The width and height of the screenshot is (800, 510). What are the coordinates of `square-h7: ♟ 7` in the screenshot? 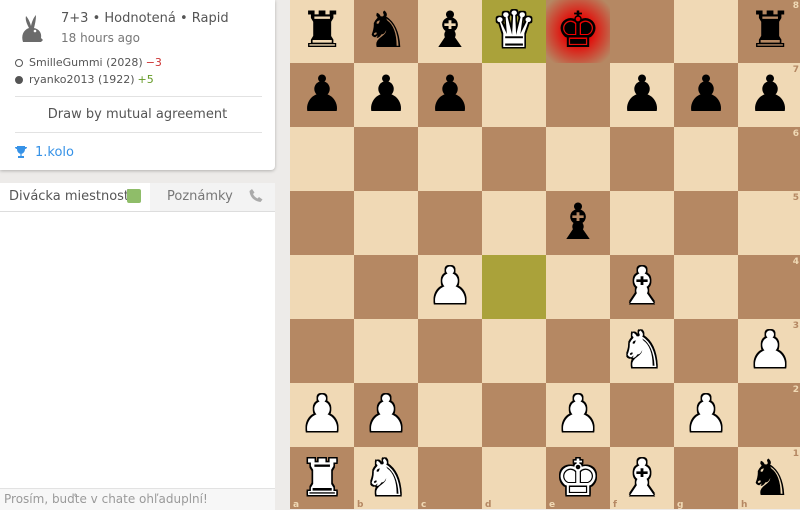 It's located at (769, 95).